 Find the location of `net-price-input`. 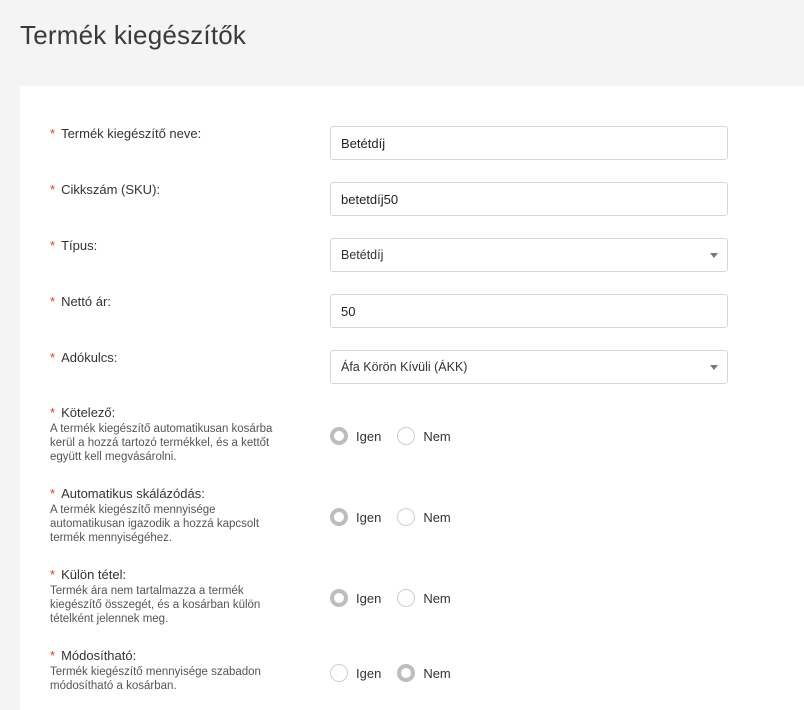

net-price-input is located at coordinates (529, 311).